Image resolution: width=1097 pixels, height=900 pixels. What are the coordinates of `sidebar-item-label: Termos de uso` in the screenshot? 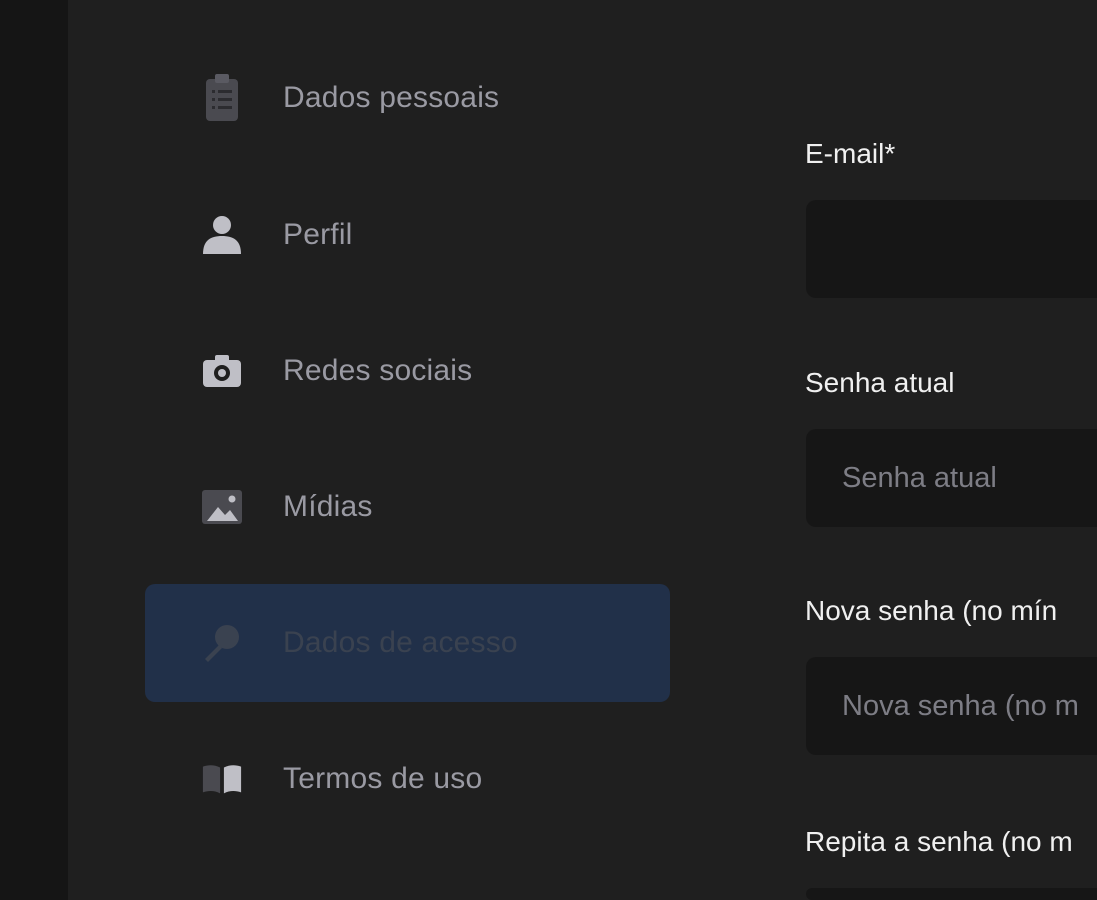 It's located at (383, 778).